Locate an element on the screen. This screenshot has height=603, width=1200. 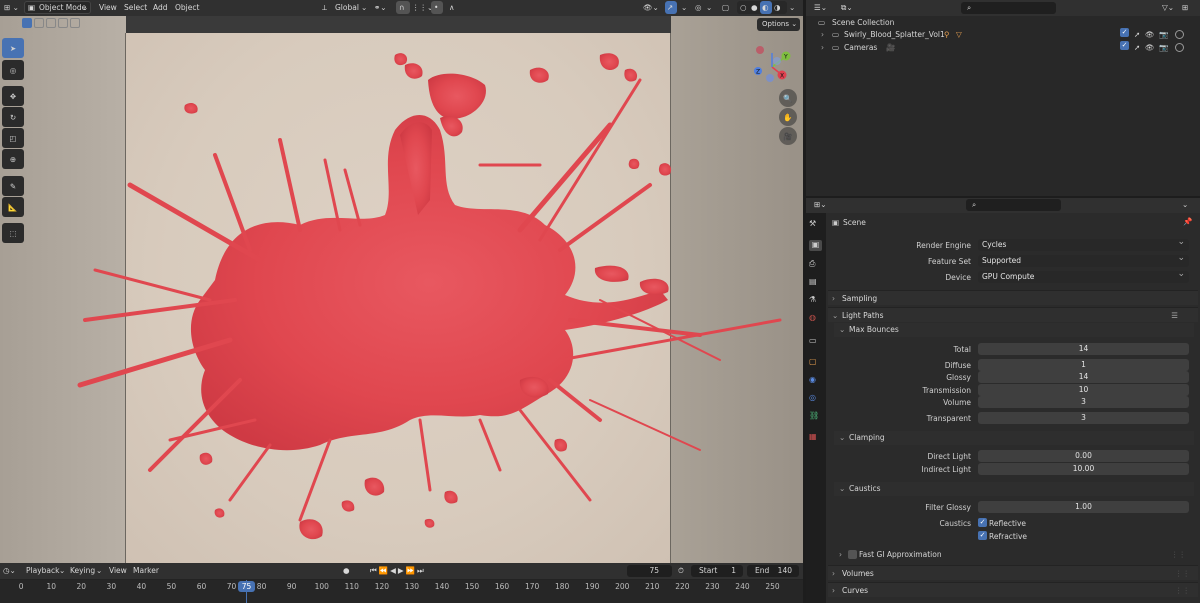
diffuse-field: 1 is located at coordinates (1083, 365).